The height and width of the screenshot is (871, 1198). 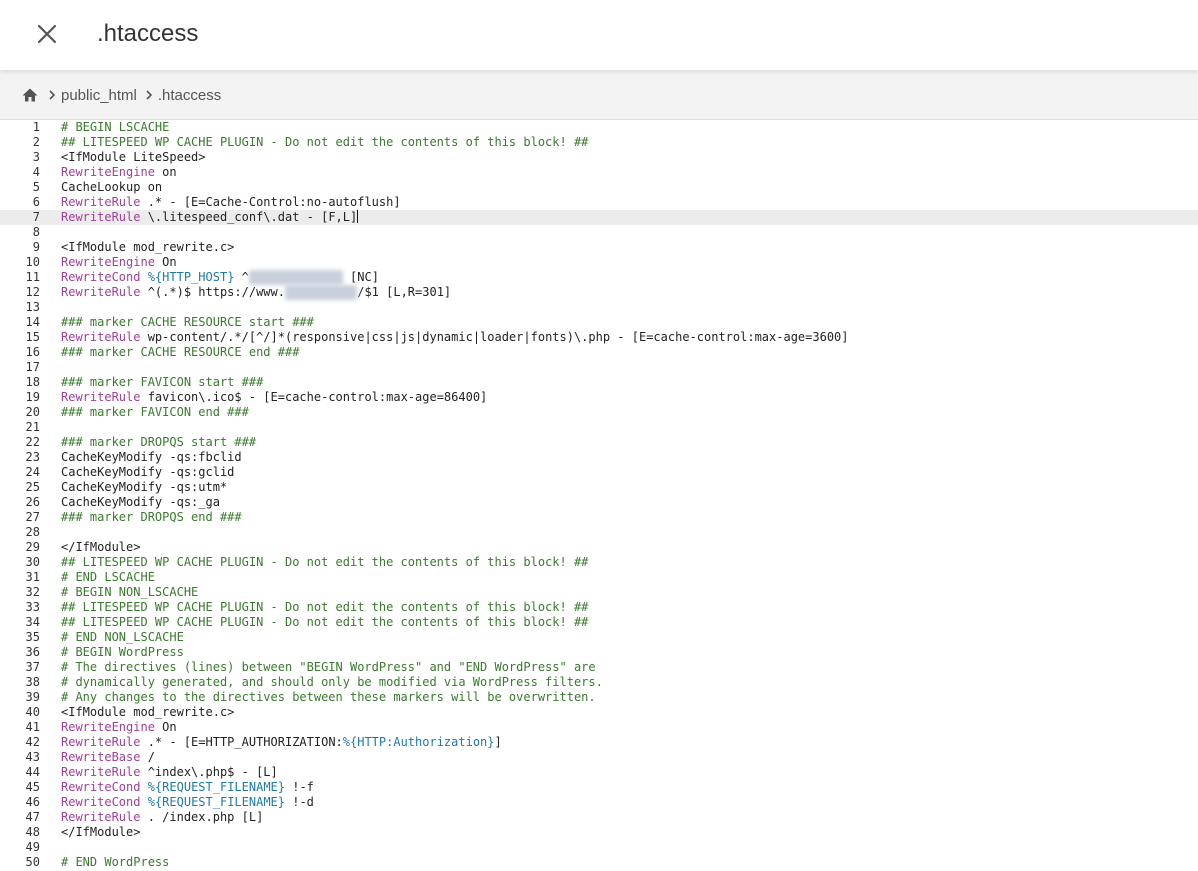 I want to click on close-icon, so click(x=47, y=34).